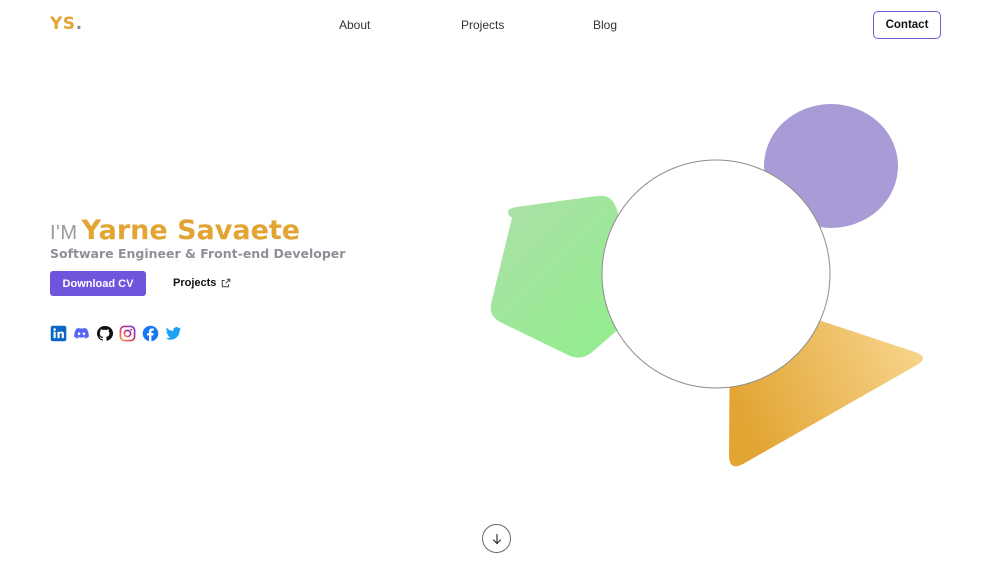  I want to click on nav-projects: Projects, so click(482, 25).